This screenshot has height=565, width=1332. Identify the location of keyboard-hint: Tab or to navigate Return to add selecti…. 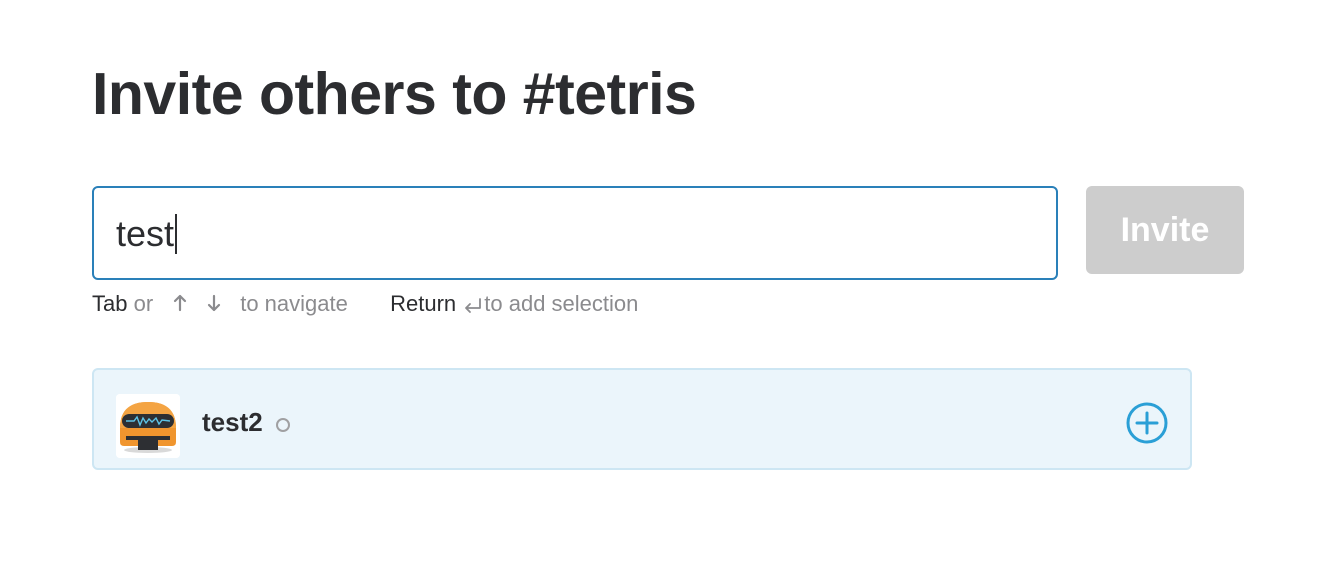
(365, 304).